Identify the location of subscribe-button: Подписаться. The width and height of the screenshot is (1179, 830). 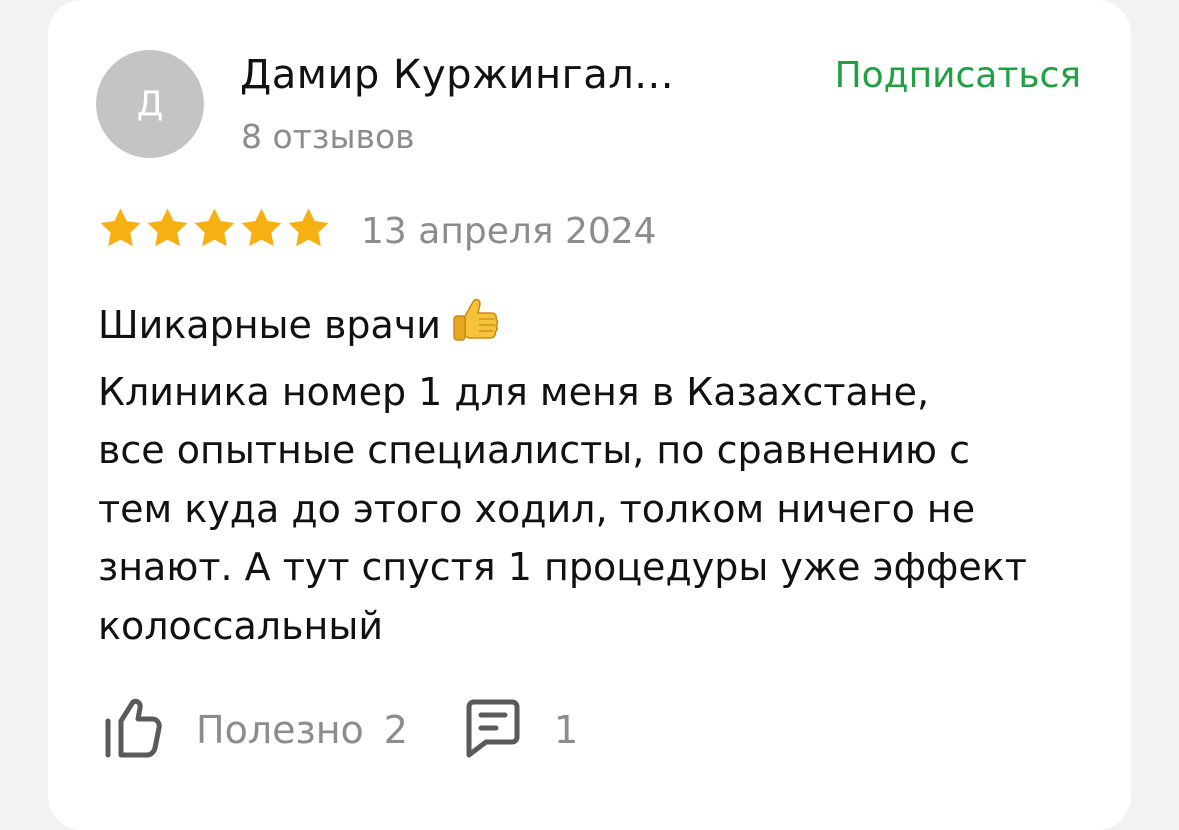
(958, 75).